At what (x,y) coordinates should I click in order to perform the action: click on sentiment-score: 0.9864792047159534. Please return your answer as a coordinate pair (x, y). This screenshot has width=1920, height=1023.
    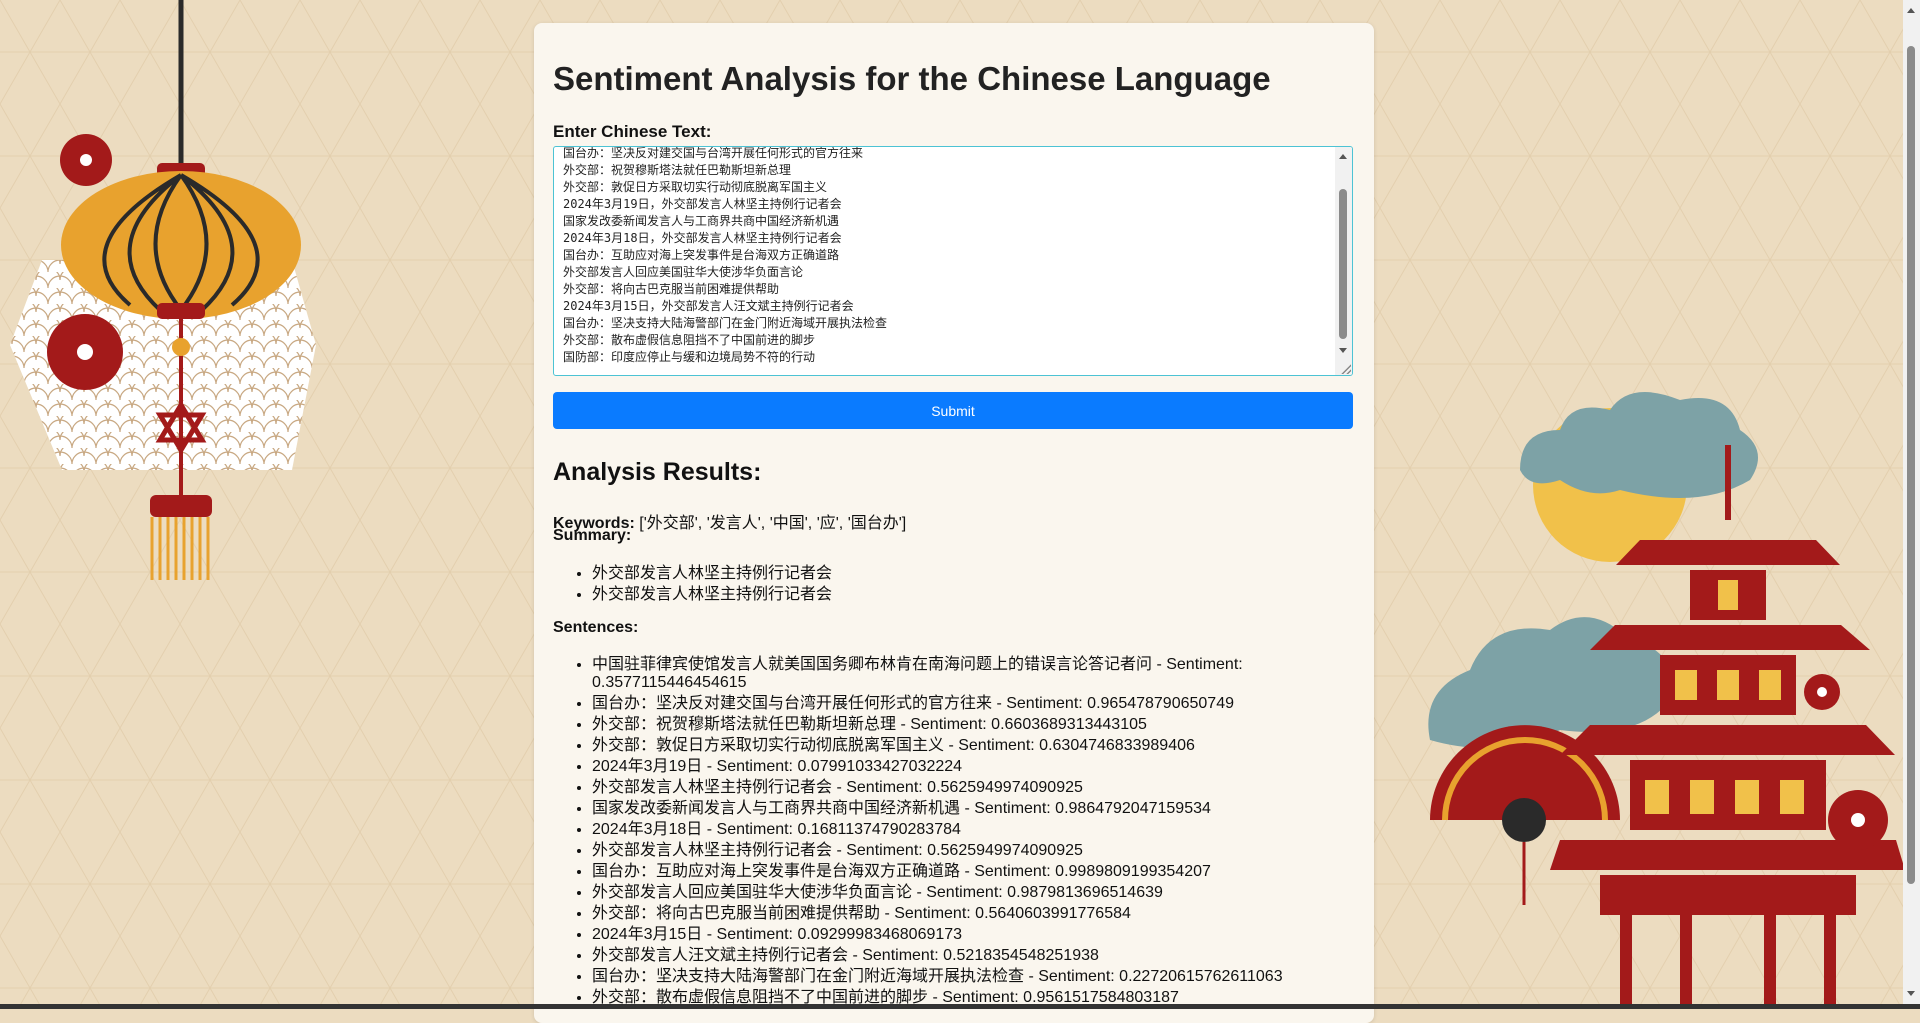
    Looking at the image, I should click on (1133, 808).